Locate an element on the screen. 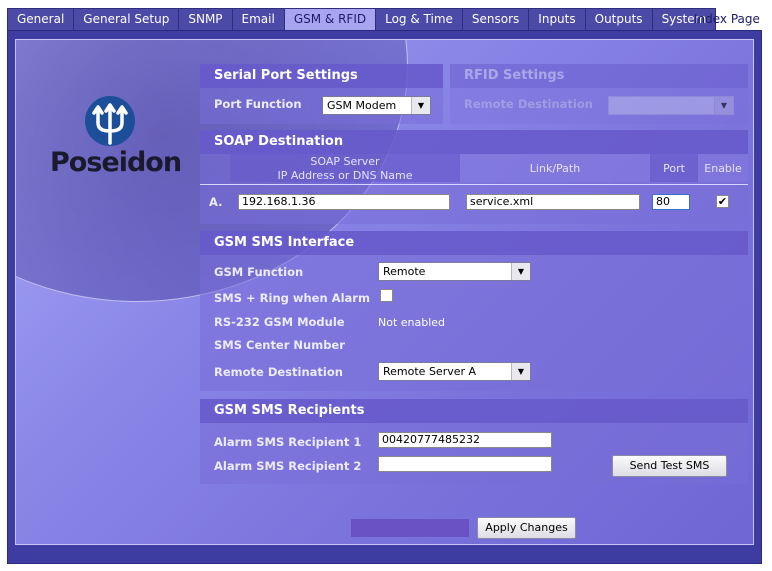 The height and width of the screenshot is (571, 772). soap-server-header: SOAP Server is located at coordinates (345, 161).